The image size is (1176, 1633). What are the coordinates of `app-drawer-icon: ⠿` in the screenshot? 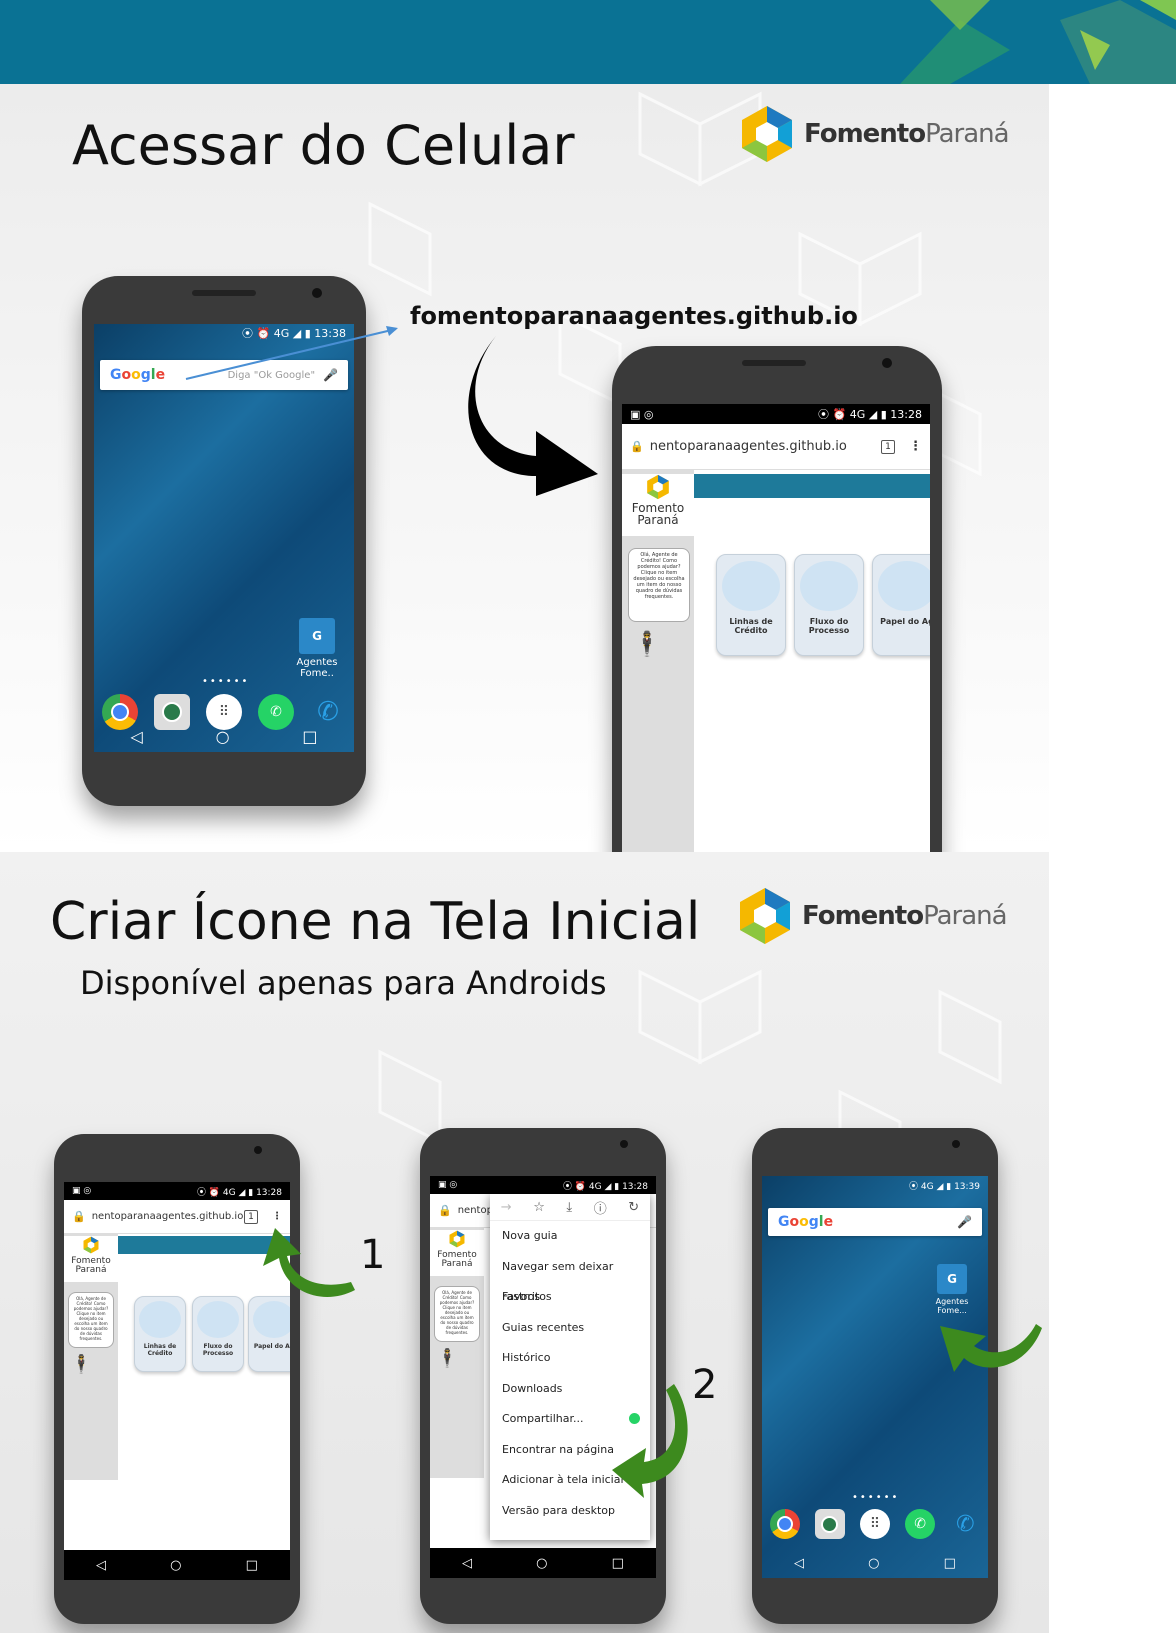 It's located at (874, 1524).